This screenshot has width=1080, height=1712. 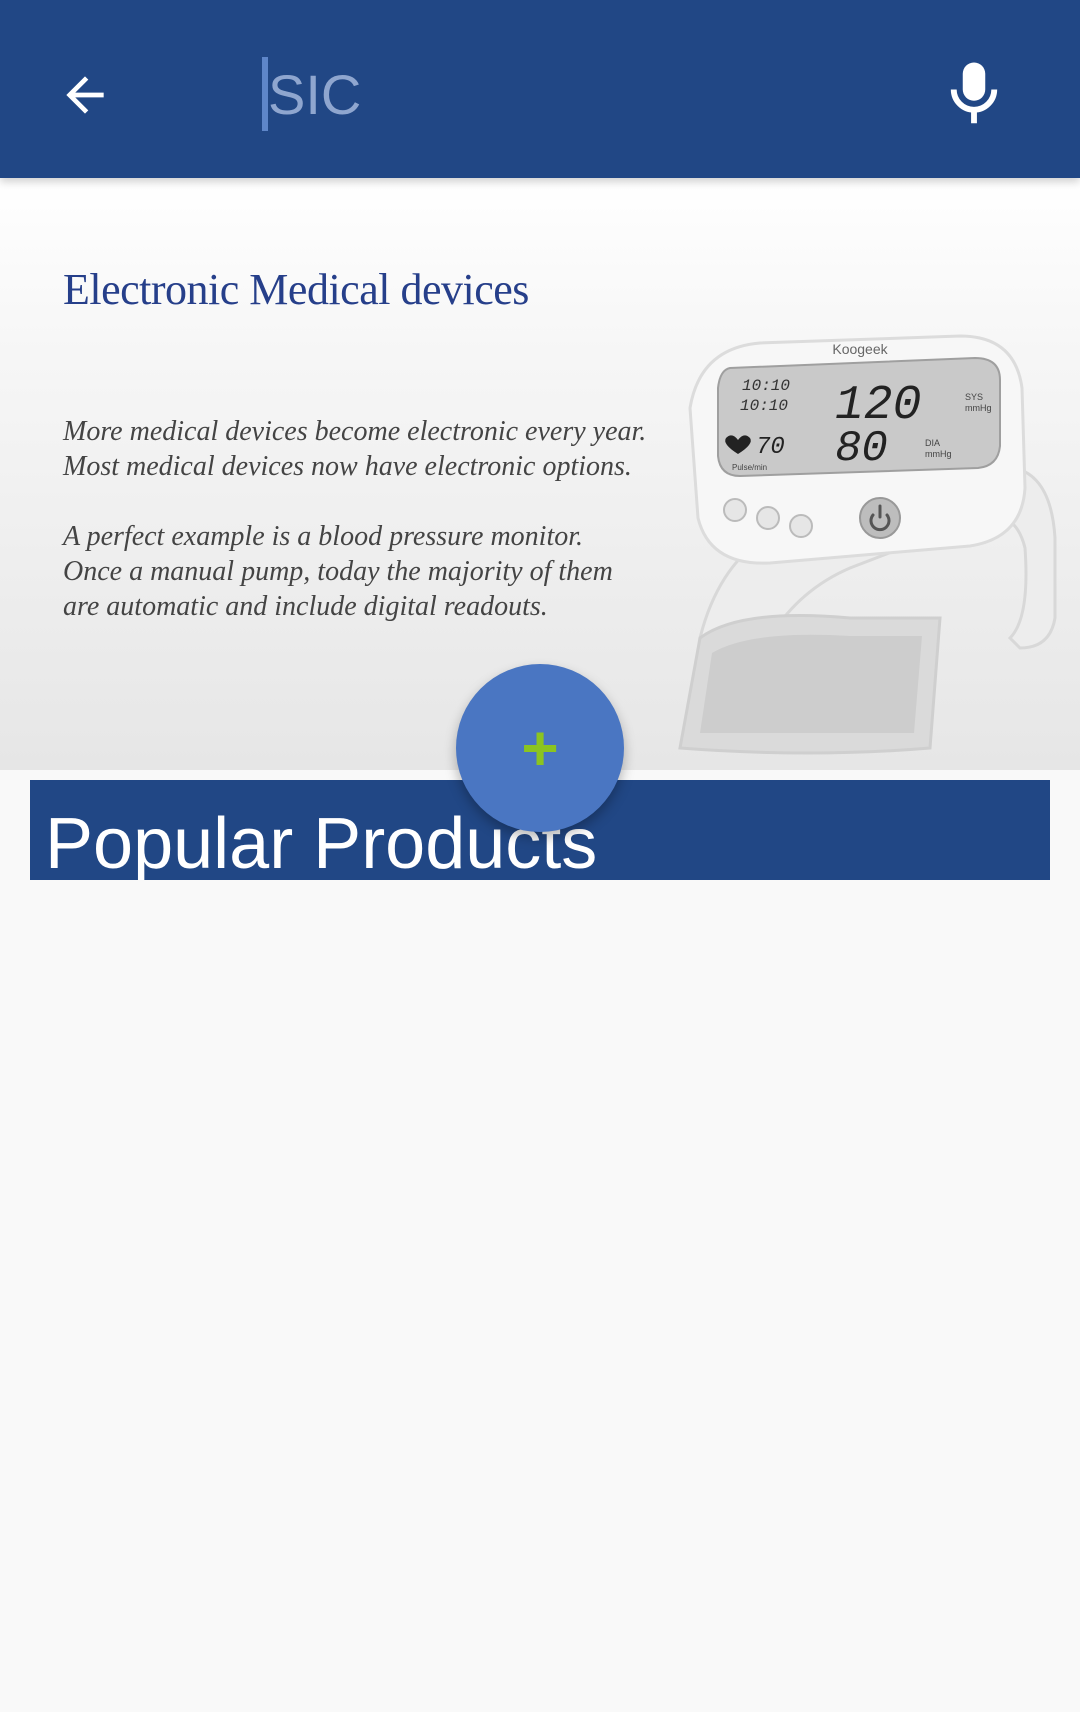 I want to click on device-sys-label: SYS, so click(x=974, y=397).